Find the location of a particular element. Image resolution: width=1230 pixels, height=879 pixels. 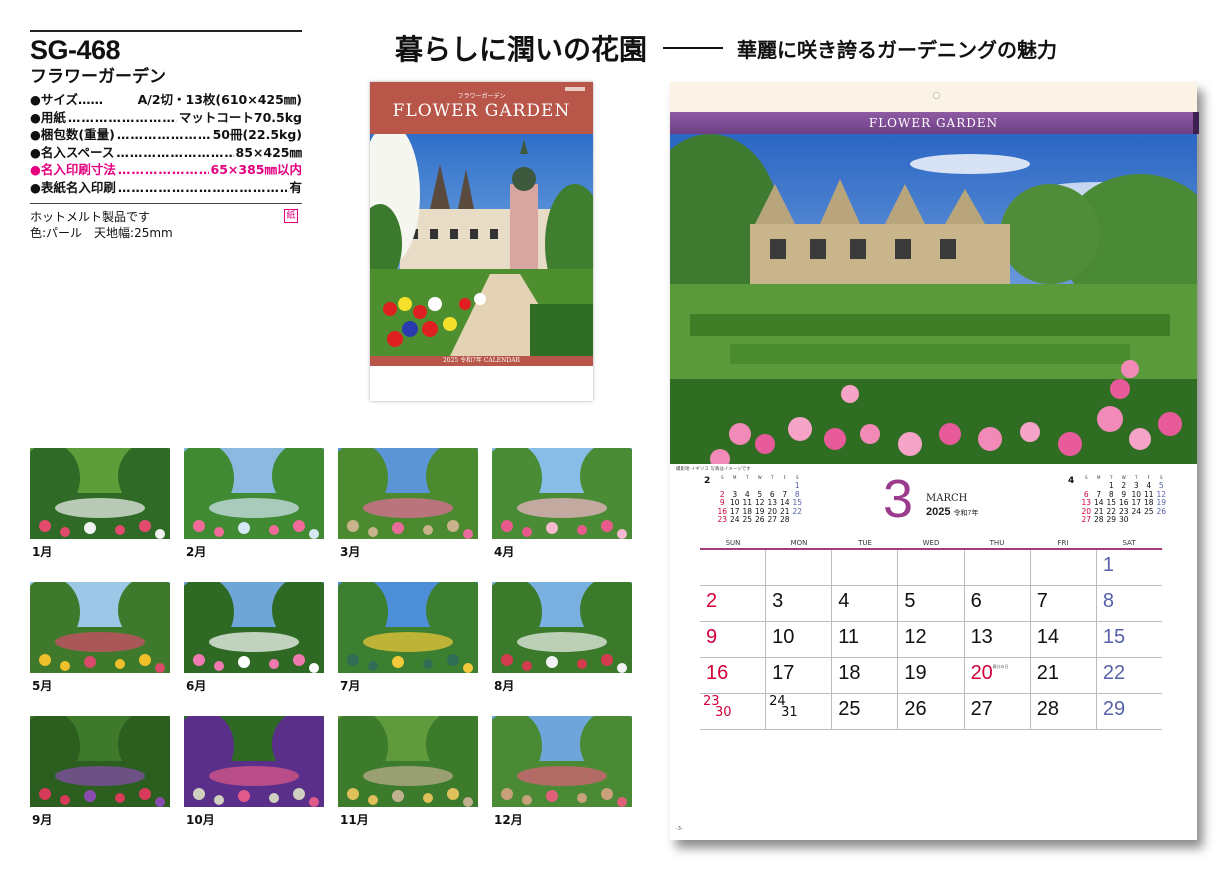

month-number: 3 is located at coordinates (898, 499).